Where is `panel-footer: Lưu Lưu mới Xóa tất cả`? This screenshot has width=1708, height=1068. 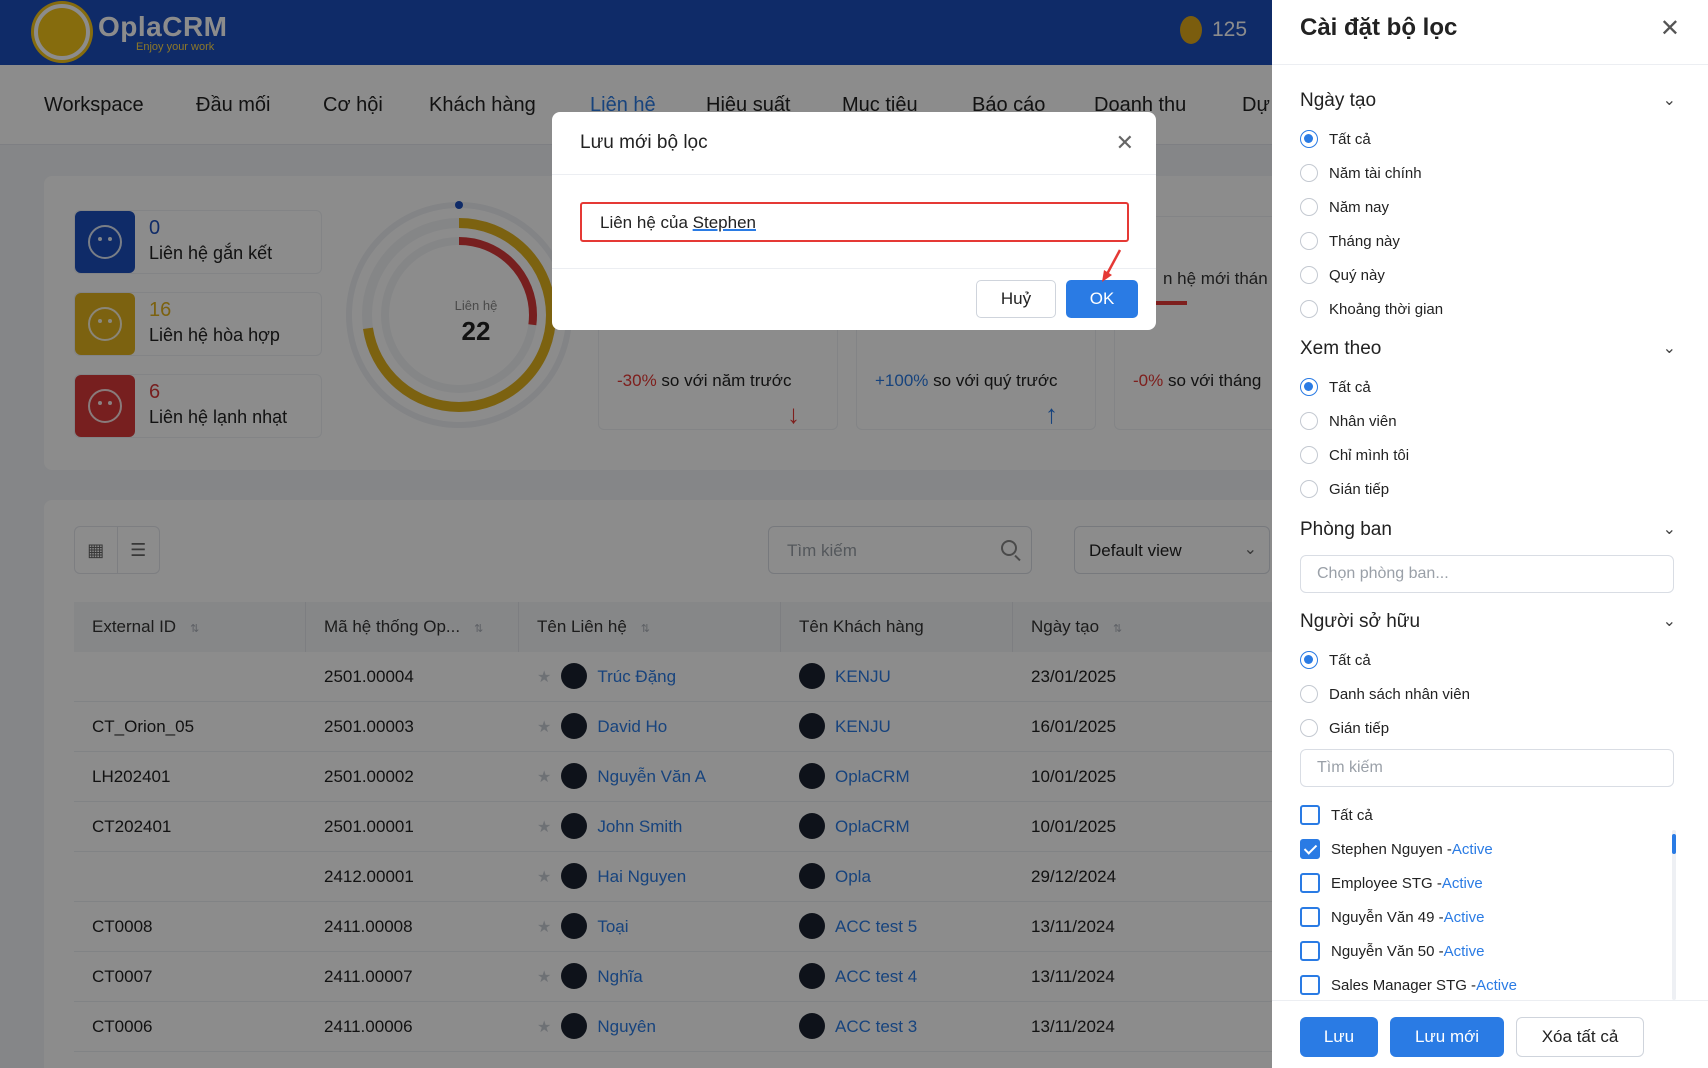
panel-footer: Lưu Lưu mới Xóa tất cả is located at coordinates (1490, 1034).